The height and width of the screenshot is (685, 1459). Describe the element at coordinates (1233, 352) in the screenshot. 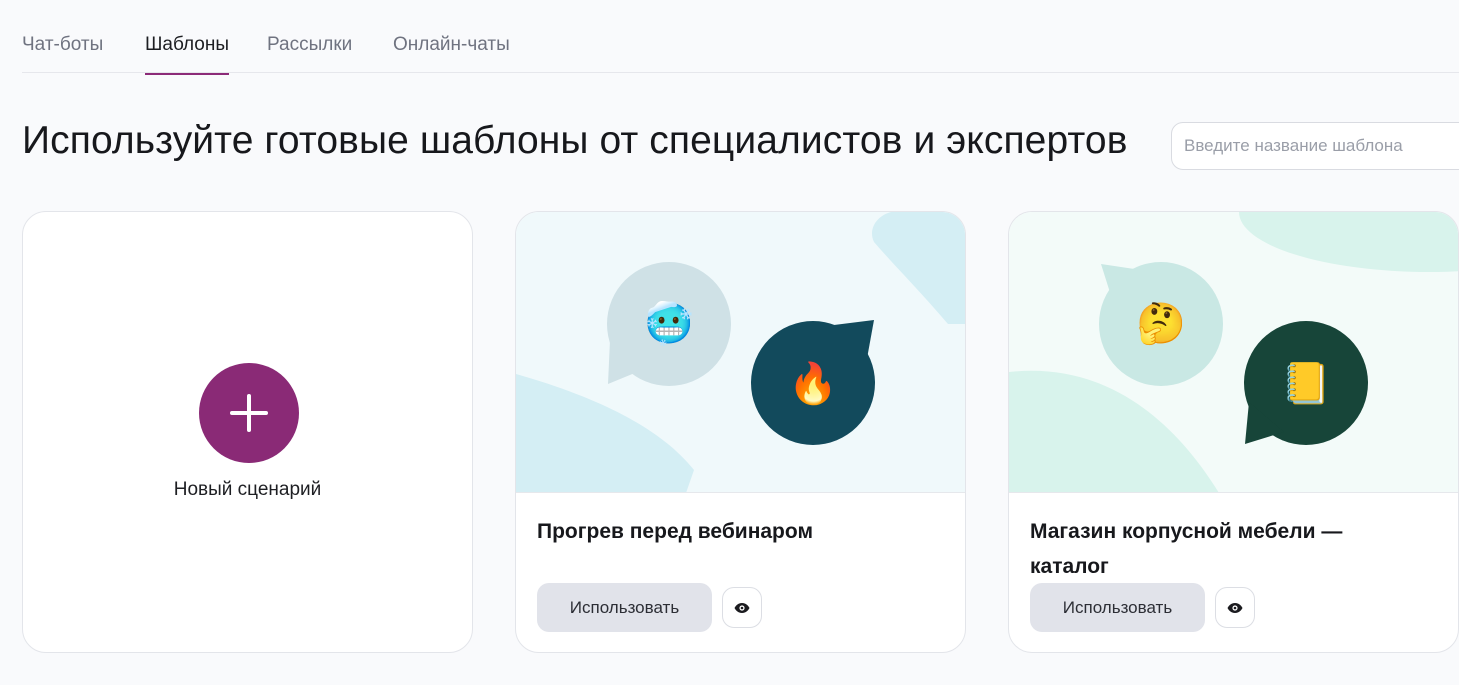

I see `template-illustration: 🤔 📒` at that location.